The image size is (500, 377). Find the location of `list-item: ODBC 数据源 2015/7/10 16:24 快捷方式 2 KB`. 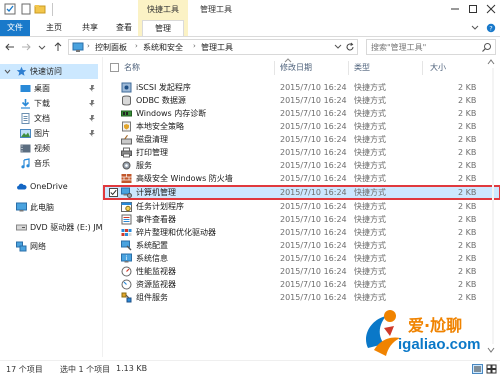

list-item: ODBC 数据源 2015/7/10 16:24 快捷方式 2 KB is located at coordinates (302, 100).